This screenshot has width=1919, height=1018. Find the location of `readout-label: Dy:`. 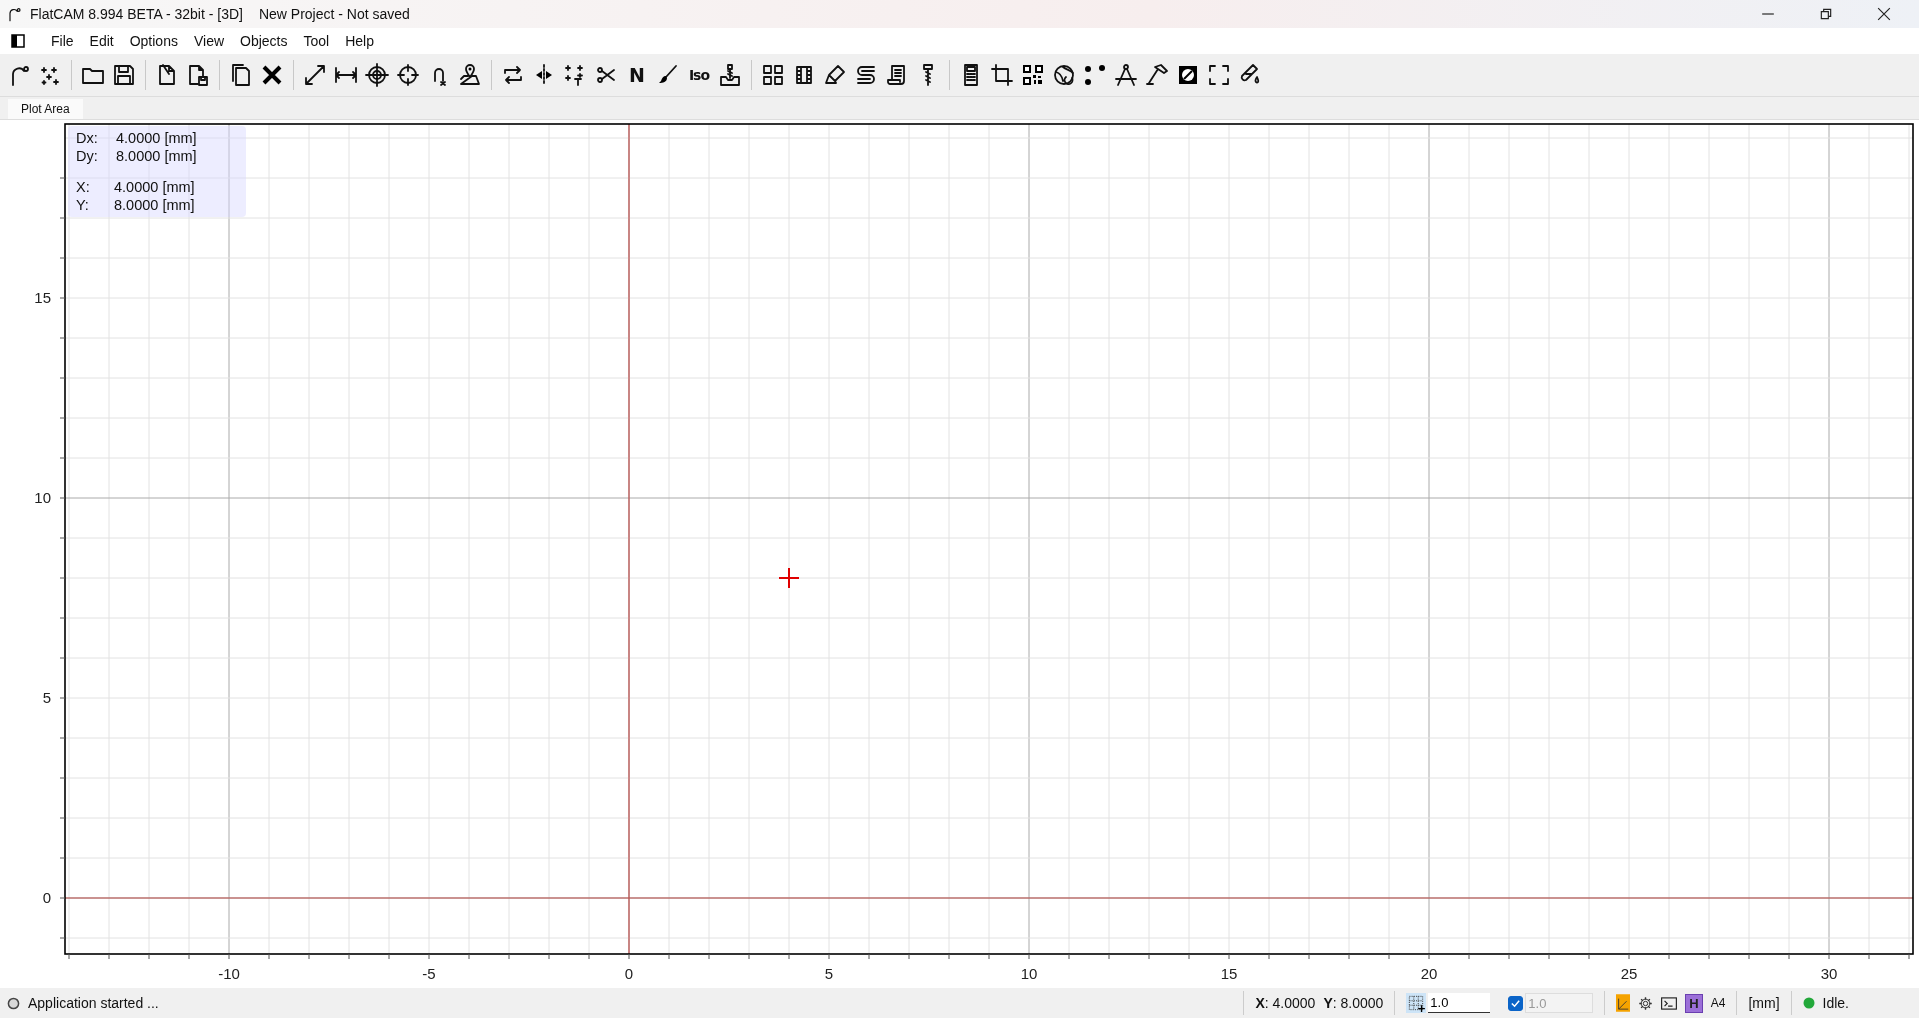

readout-label: Dy: is located at coordinates (87, 156).